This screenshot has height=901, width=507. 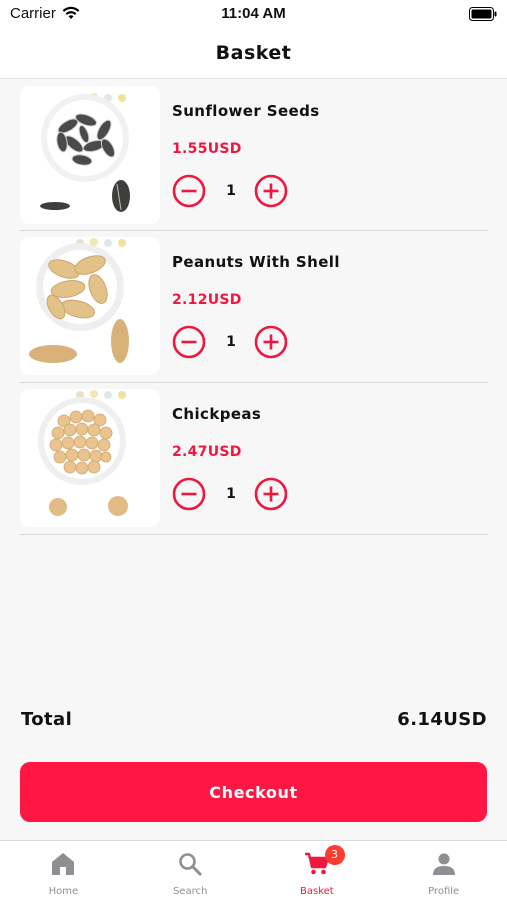 What do you see at coordinates (90, 458) in the screenshot?
I see `chickpeas-image` at bounding box center [90, 458].